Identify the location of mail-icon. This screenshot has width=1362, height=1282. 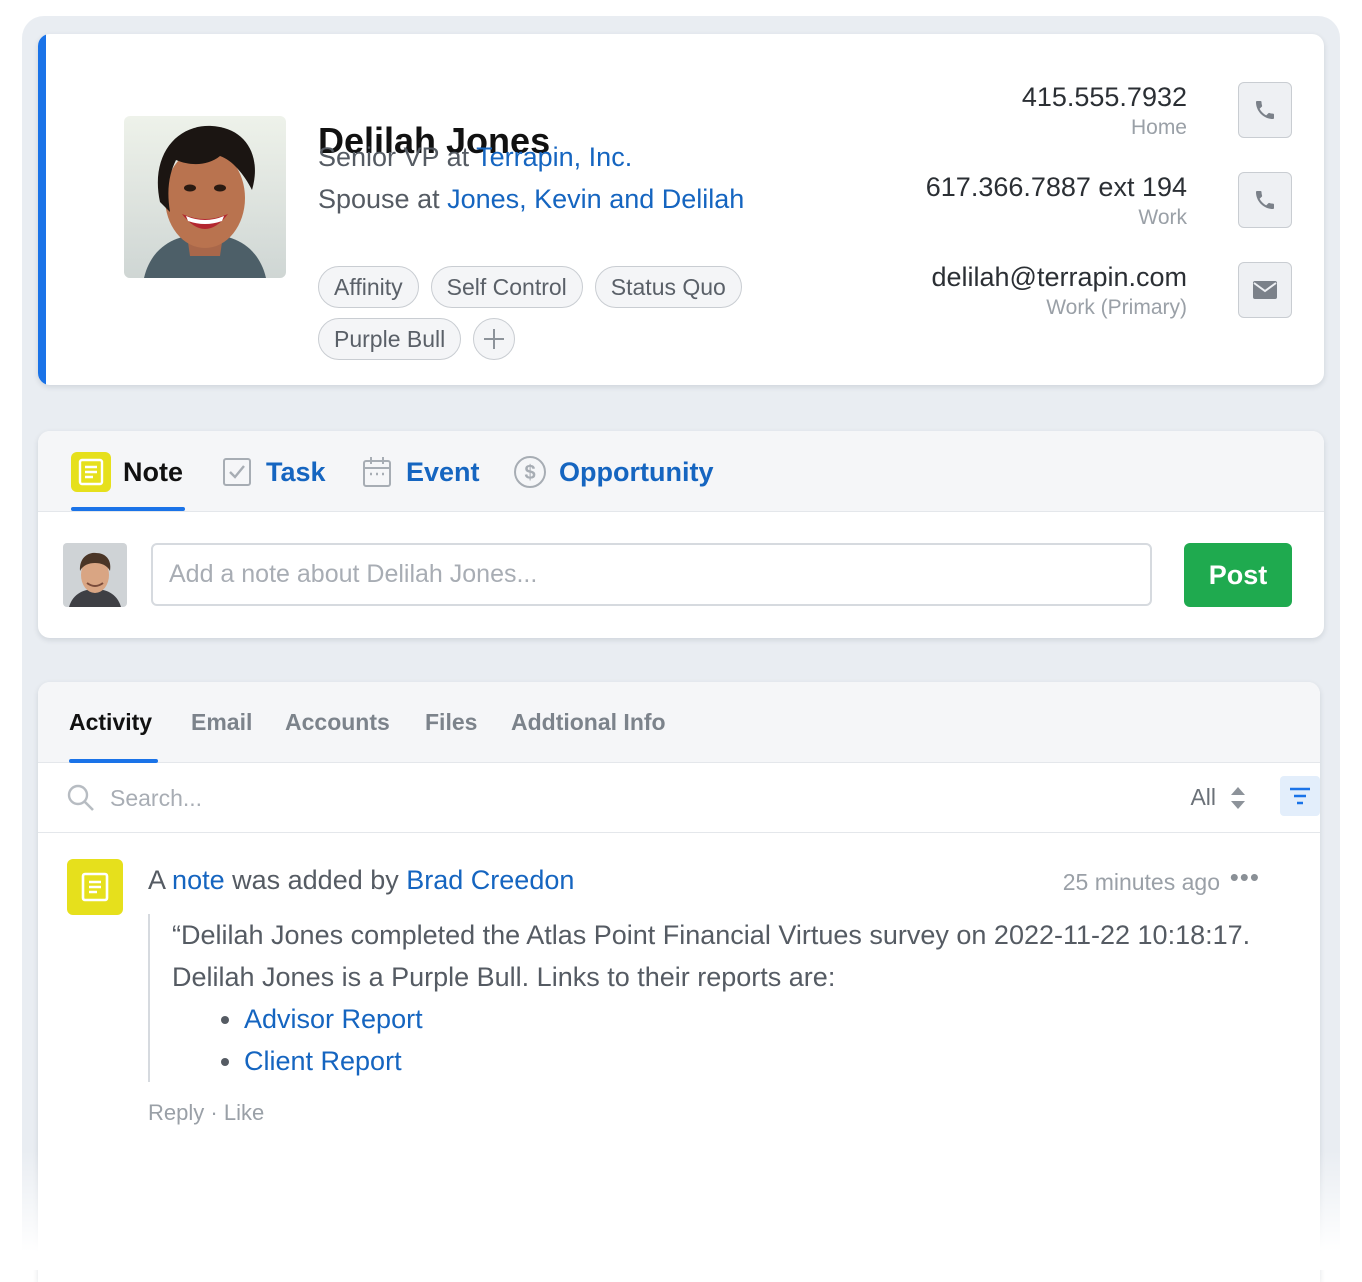
(1265, 290).